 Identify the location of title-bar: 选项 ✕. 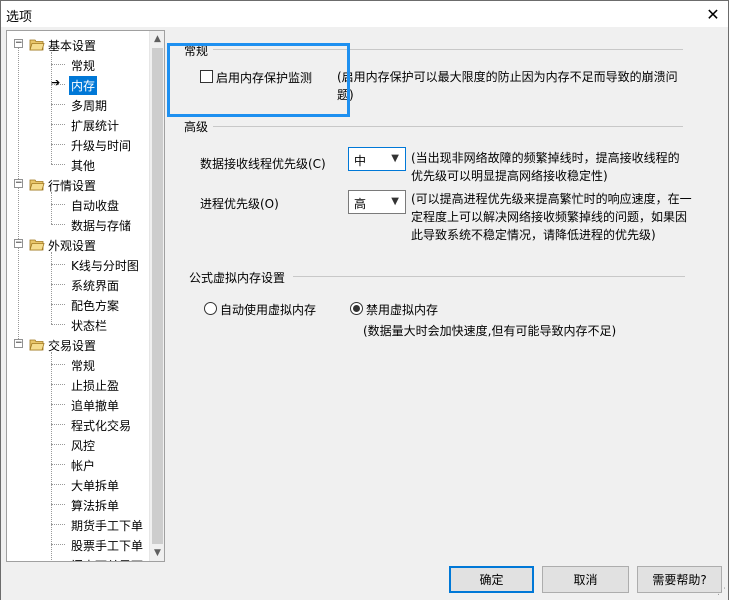
(364, 14).